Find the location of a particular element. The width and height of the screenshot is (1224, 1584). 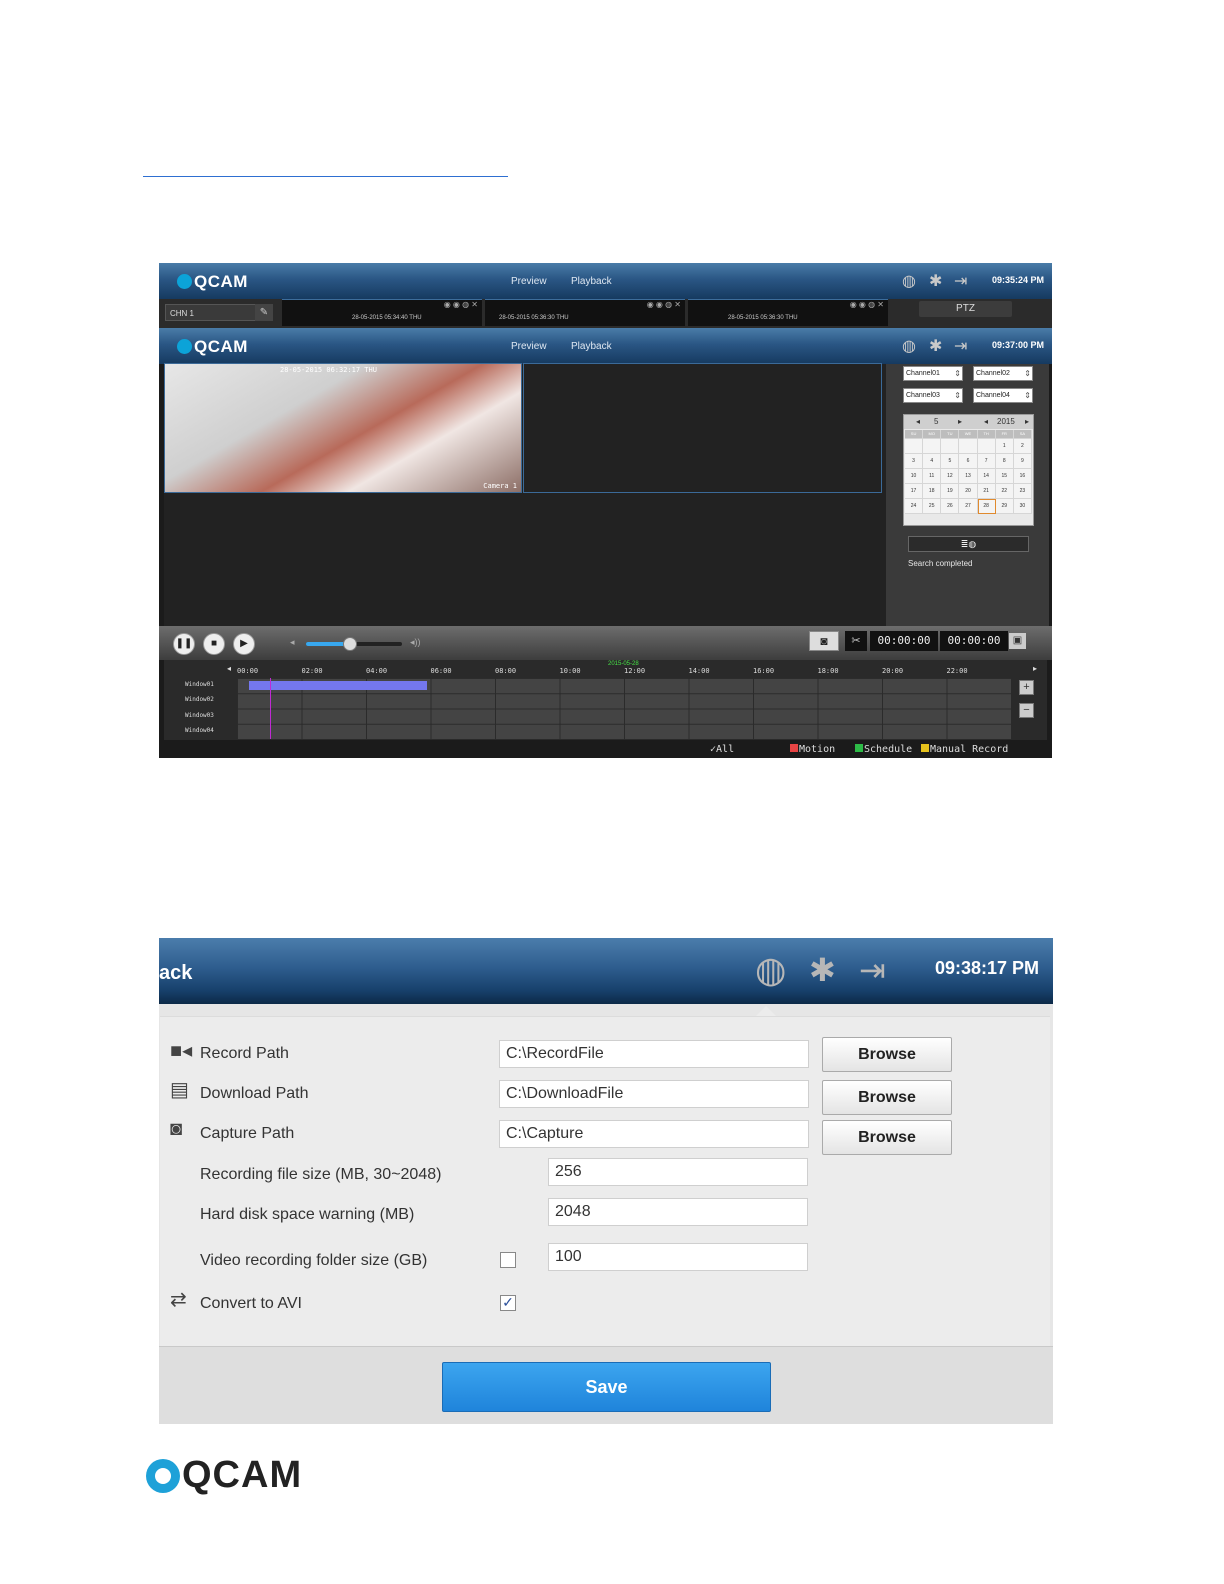

calendar-day: 28 is located at coordinates (986, 506).